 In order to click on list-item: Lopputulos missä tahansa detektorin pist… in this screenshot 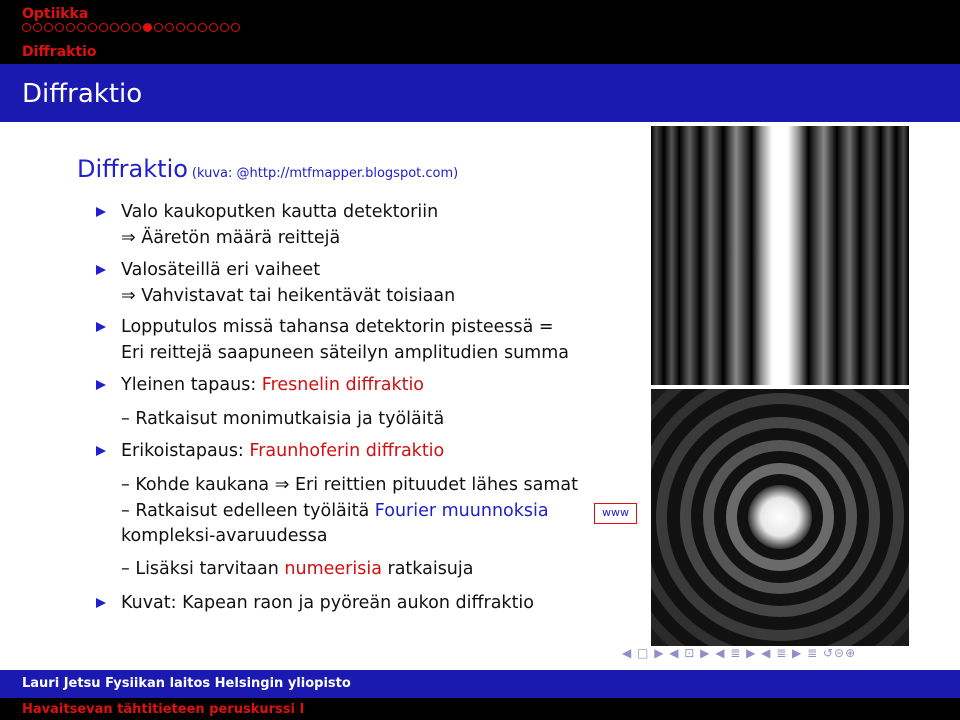, I will do `click(337, 327)`.